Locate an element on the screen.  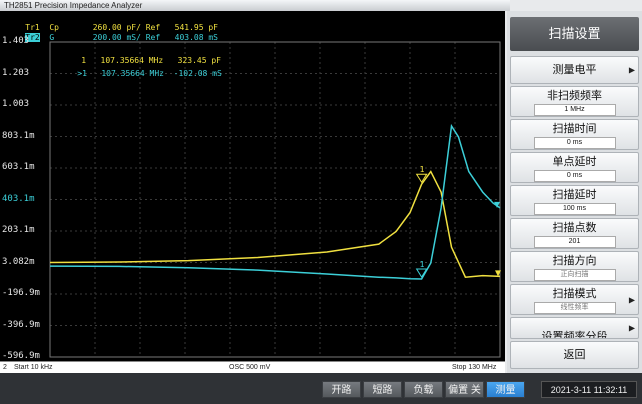
fixed-frequency-button: 非扫频频率 1 MHz is located at coordinates (574, 101).